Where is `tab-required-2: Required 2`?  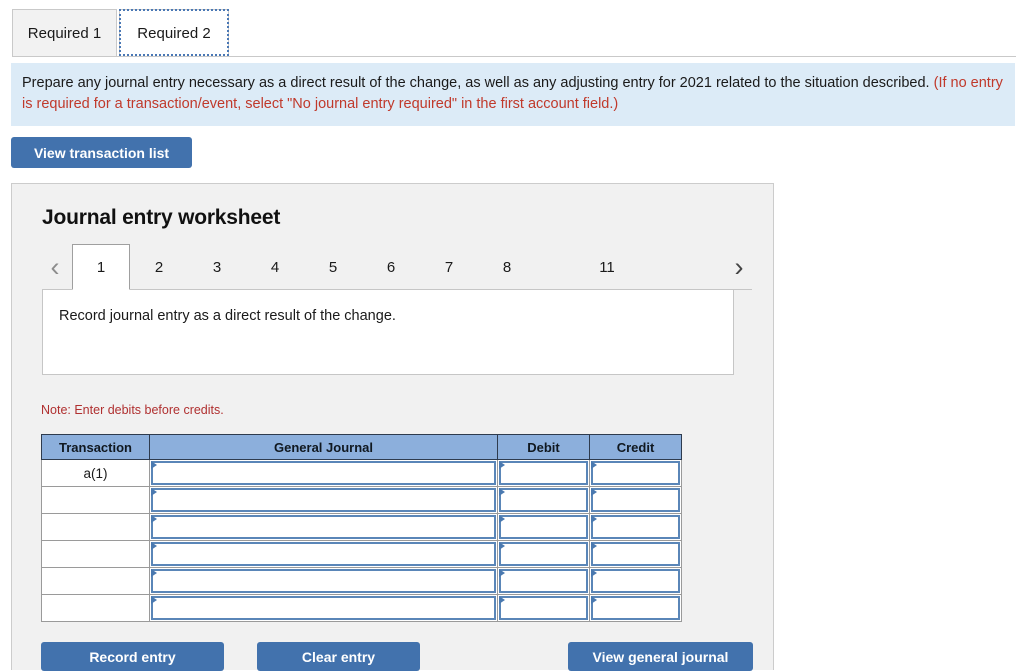
tab-required-2: Required 2 is located at coordinates (174, 32).